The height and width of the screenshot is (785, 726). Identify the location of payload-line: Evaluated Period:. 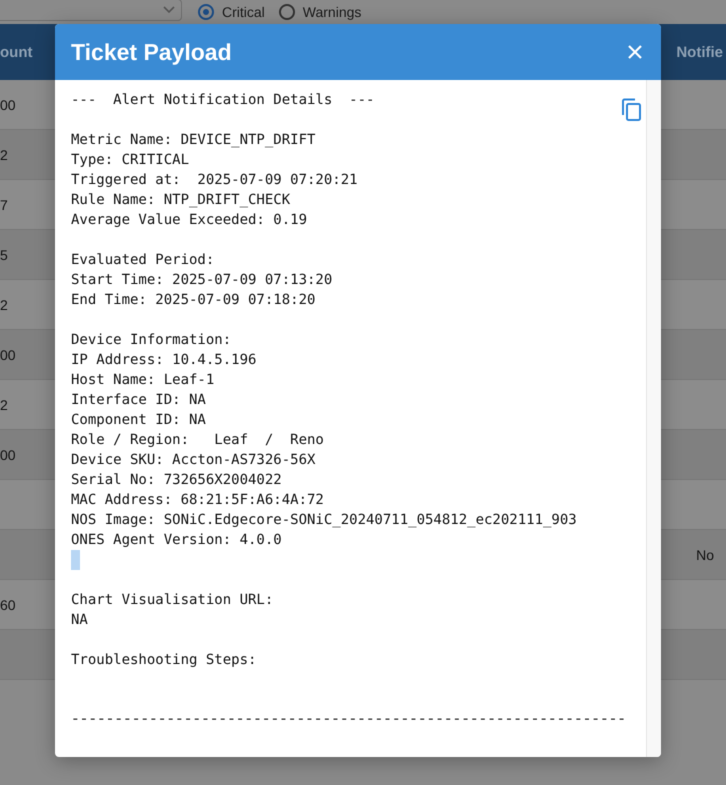
(142, 260).